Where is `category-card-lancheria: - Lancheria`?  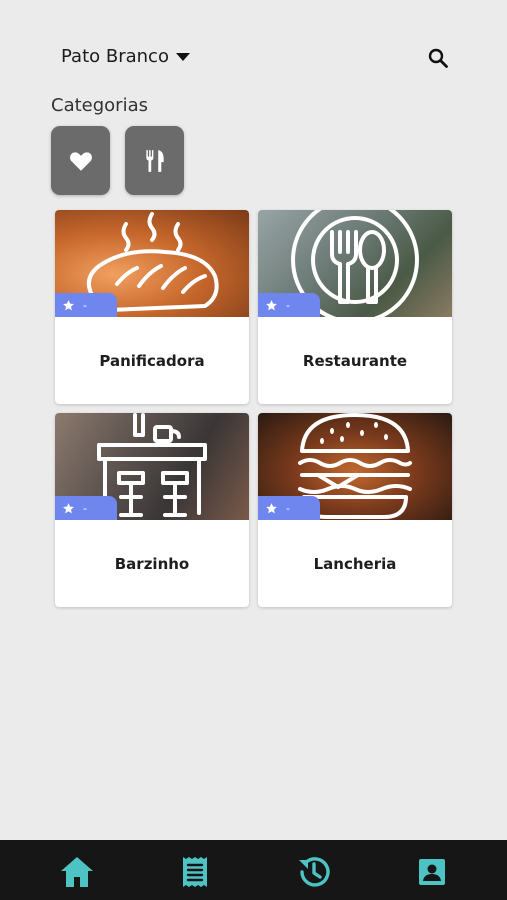 category-card-lancheria: - Lancheria is located at coordinates (355, 510).